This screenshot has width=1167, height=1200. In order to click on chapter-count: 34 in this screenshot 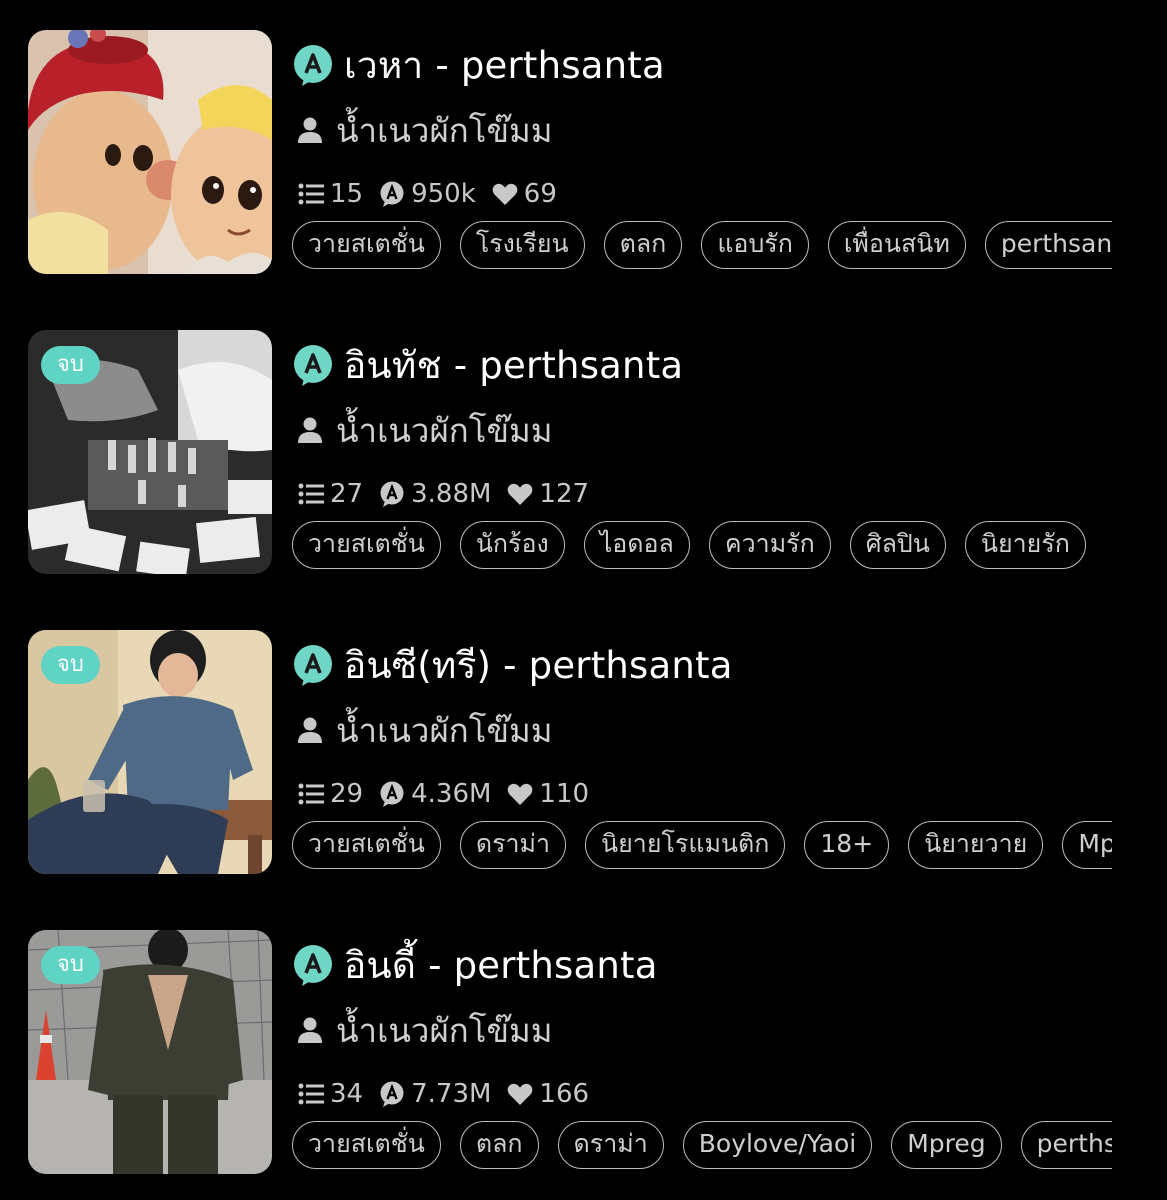, I will do `click(347, 1094)`.